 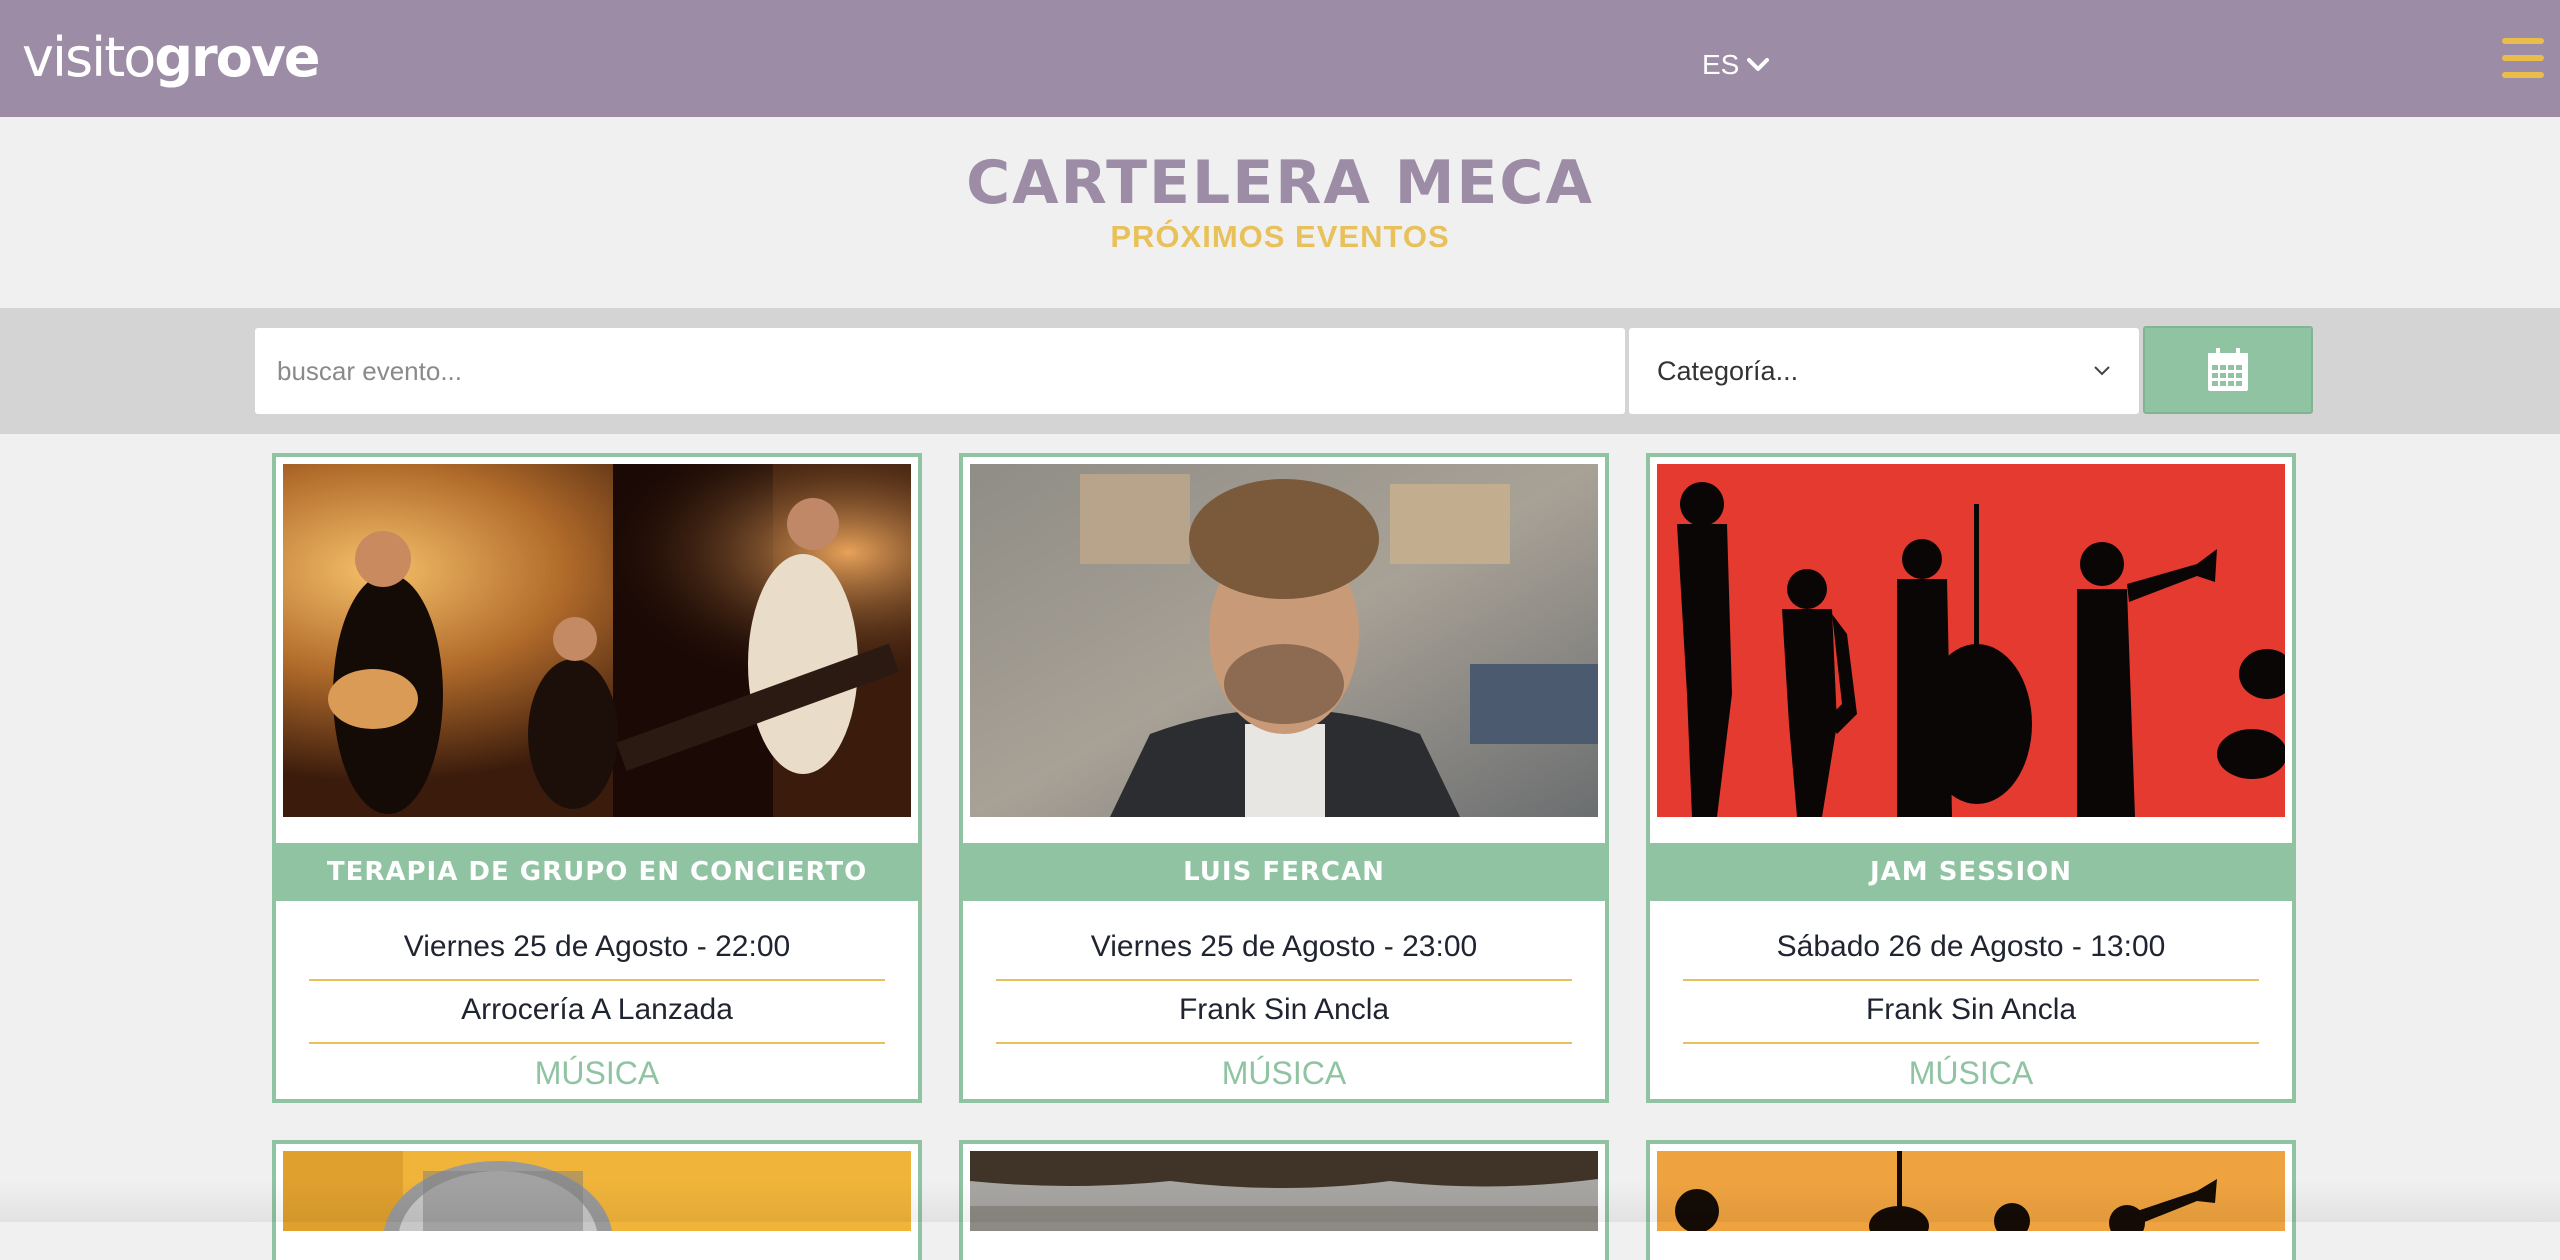 I want to click on event-date: Viernes 25 de Agosto - 22:00, so click(x=597, y=946).